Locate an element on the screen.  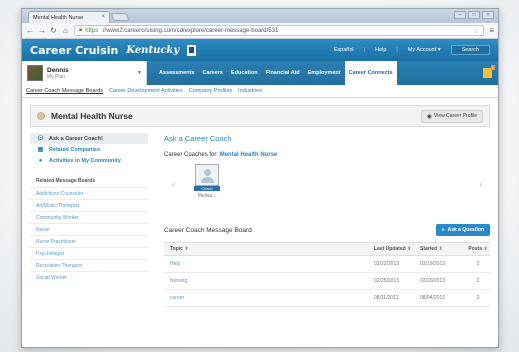
table-row: Nursing 02/25/2013 02/20/2013 2 is located at coordinates (327, 281).